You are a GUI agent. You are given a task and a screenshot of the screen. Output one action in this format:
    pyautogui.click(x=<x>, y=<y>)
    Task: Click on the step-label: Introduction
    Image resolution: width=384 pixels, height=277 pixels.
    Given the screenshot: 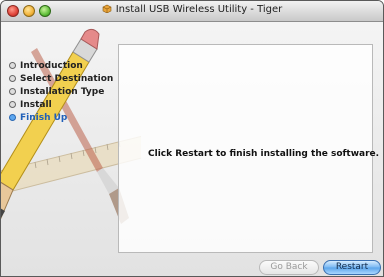 What is the action you would take?
    pyautogui.click(x=51, y=66)
    